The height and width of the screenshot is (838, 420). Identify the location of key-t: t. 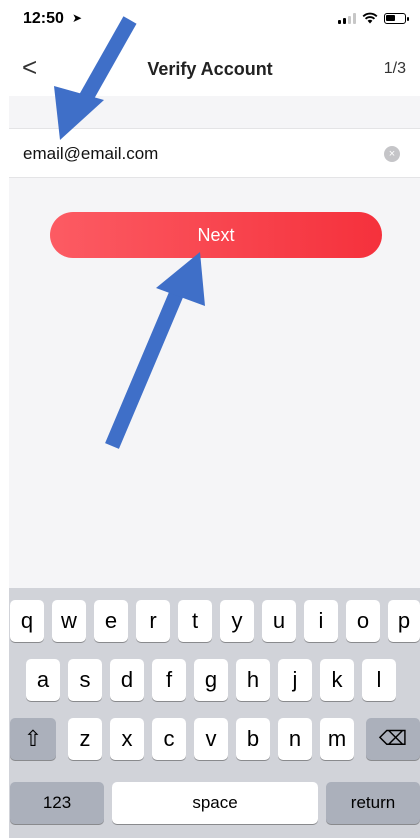
(195, 621).